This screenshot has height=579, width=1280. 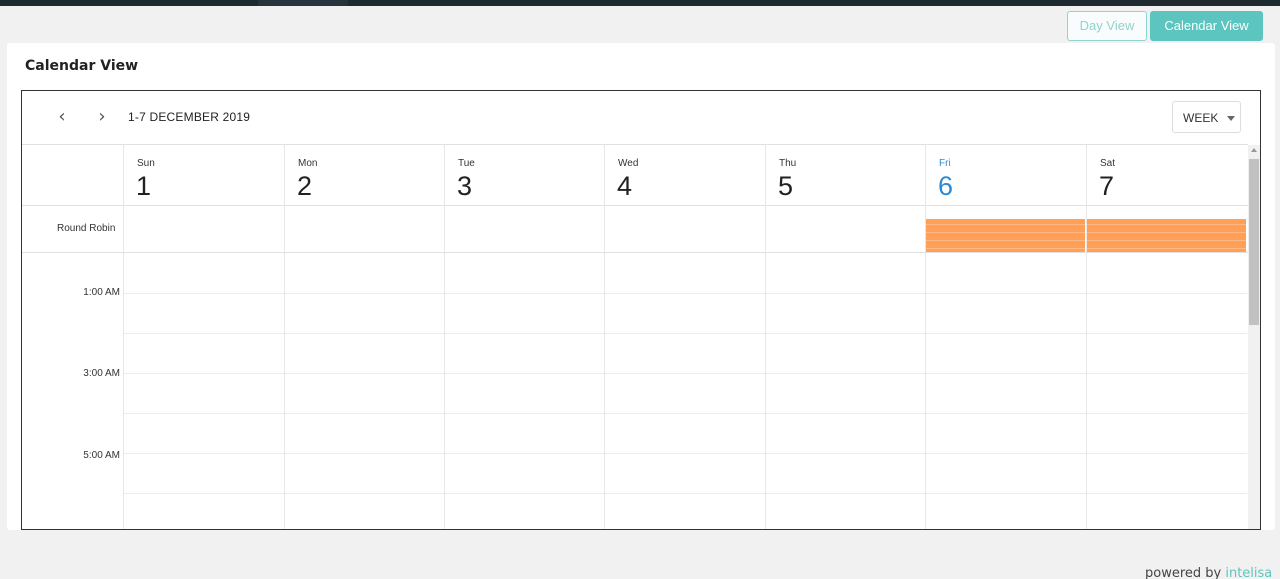 What do you see at coordinates (1107, 186) in the screenshot?
I see `day-number-7: 7` at bounding box center [1107, 186].